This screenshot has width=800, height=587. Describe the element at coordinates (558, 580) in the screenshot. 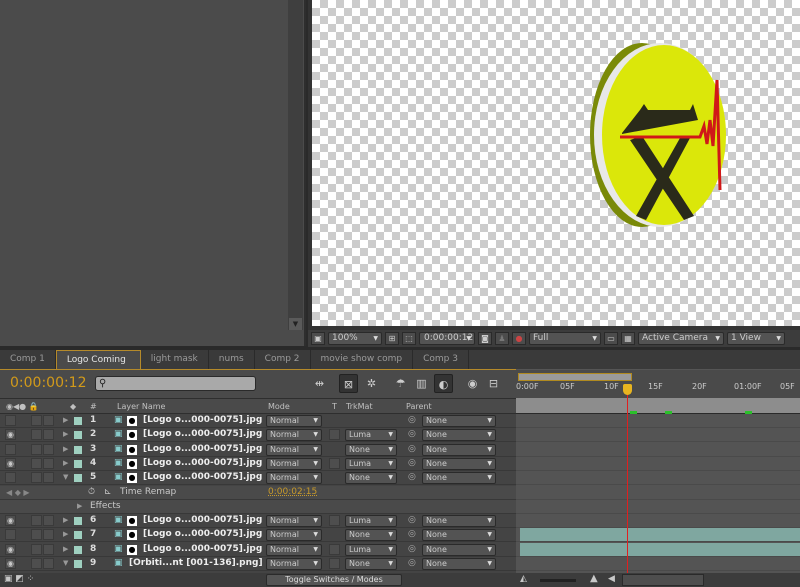

I see `zoom-slider` at that location.